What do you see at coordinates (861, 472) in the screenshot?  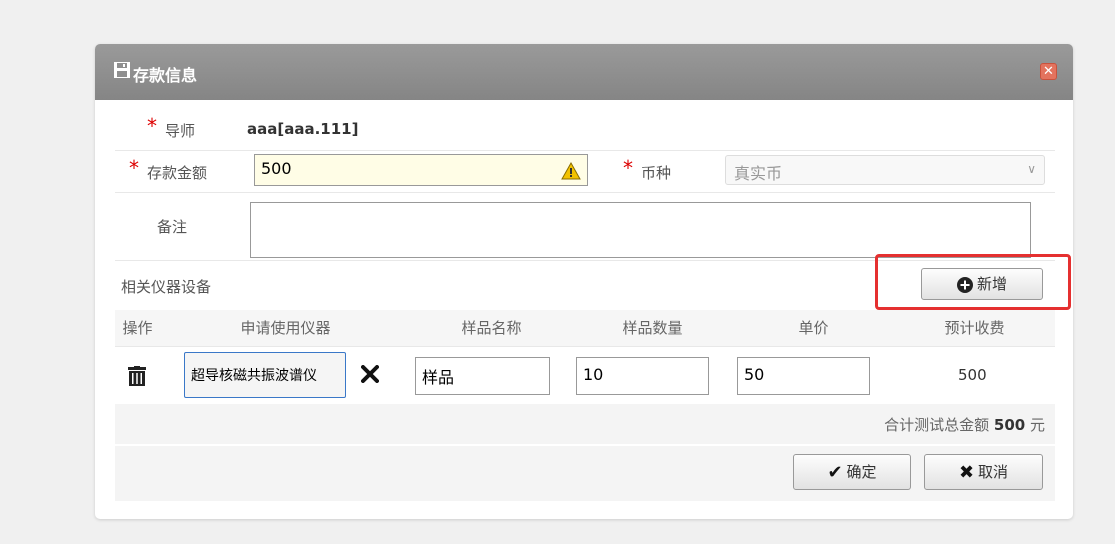 I see `confirm-label: 确定` at bounding box center [861, 472].